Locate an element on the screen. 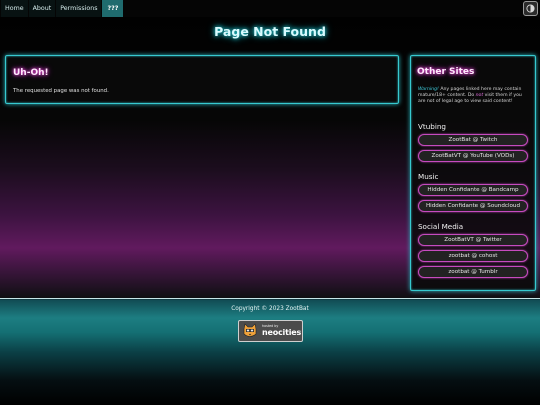  link-twitter: ZootBatVT @ Twitter is located at coordinates (473, 240).